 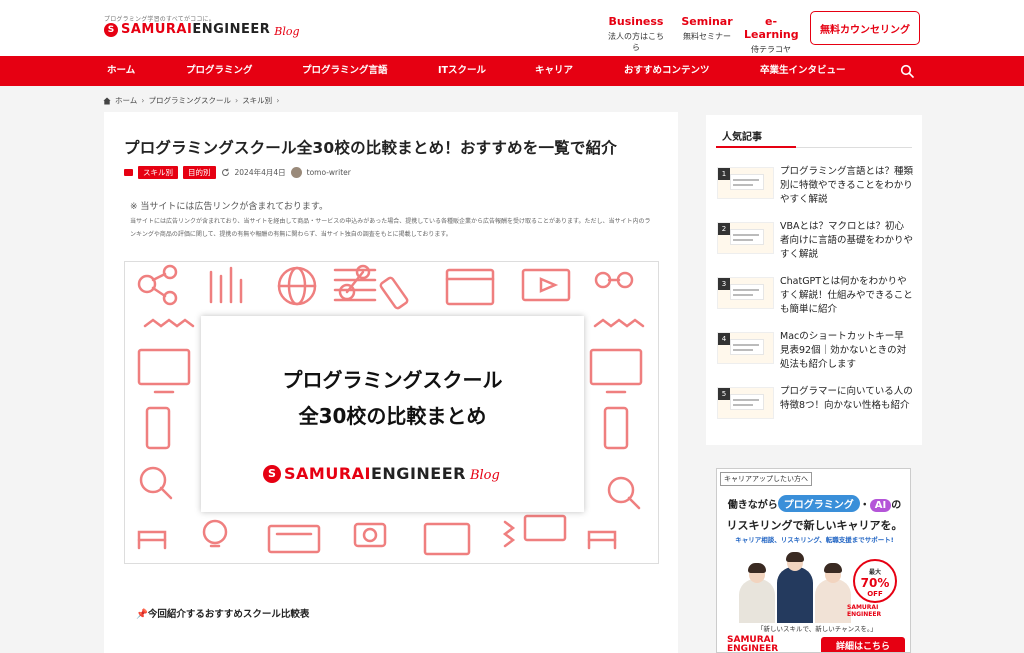 What do you see at coordinates (199, 172) in the screenshot?
I see `category-tag-purpose: 目的別` at bounding box center [199, 172].